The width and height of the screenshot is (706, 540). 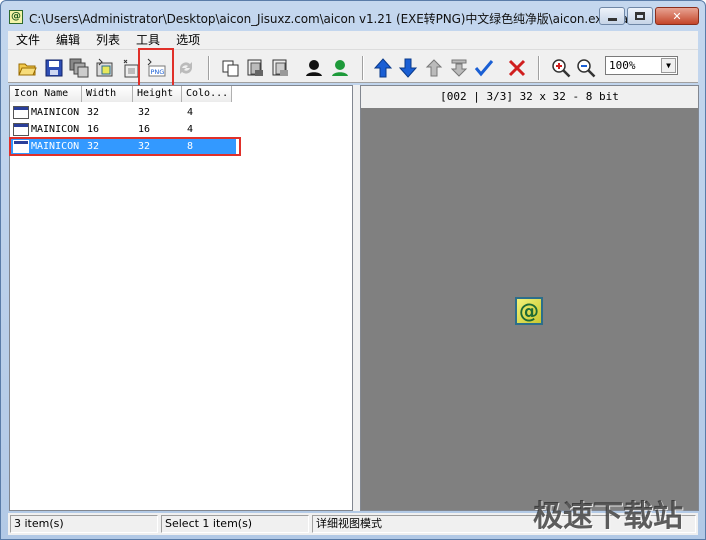 I want to click on preview-image-icon: @, so click(x=529, y=311).